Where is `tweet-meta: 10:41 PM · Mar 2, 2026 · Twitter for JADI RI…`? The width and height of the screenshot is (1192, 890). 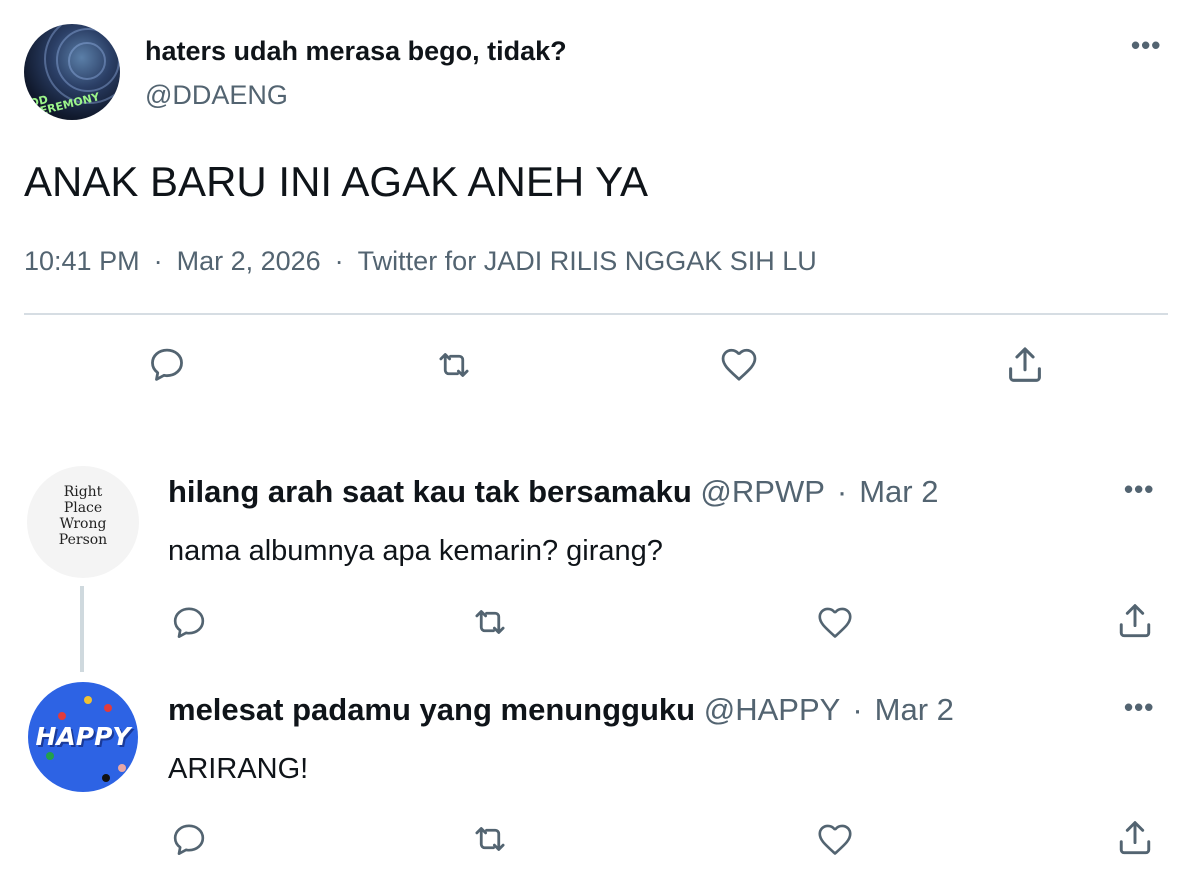
tweet-meta: 10:41 PM · Mar 2, 2026 · Twitter for JADI RI… is located at coordinates (420, 261).